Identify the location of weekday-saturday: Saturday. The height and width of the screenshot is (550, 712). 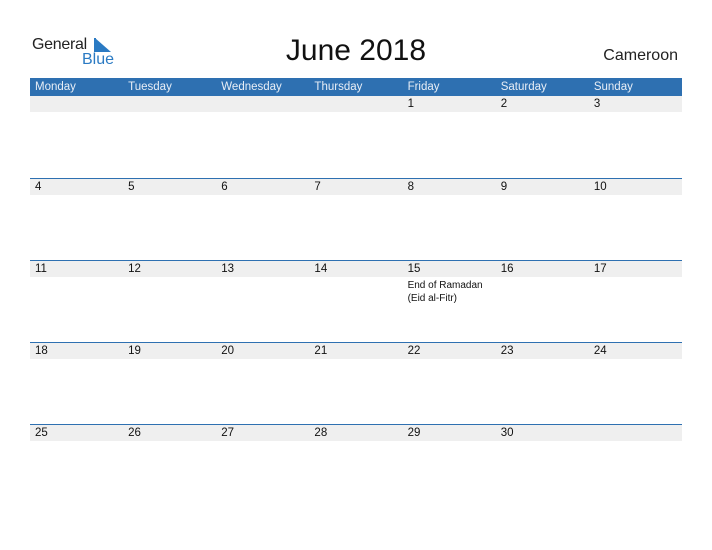
(523, 87).